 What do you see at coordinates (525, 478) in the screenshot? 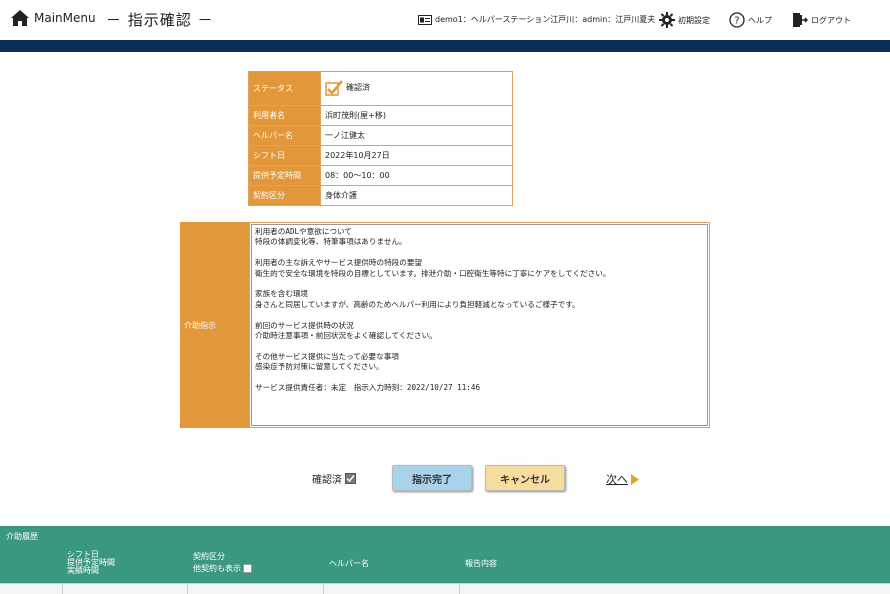
I see `cancel-button: キャンセル` at bounding box center [525, 478].